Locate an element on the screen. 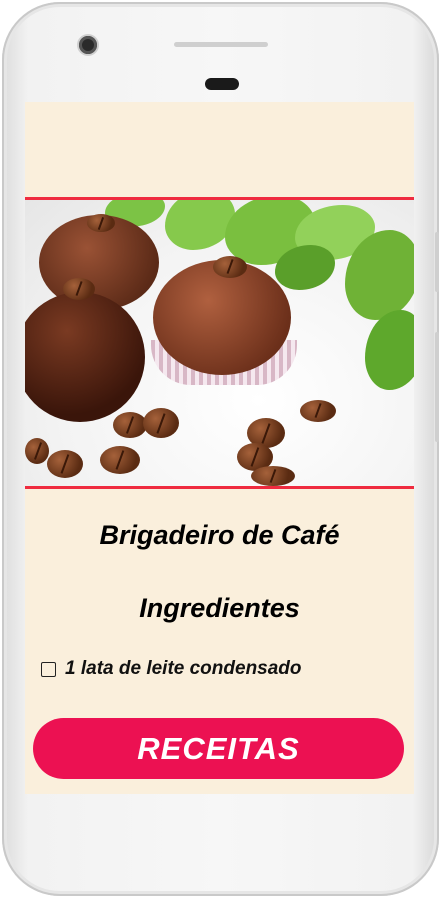 Image resolution: width=441 pixels, height=900 pixels. front-camera-icon is located at coordinates (88, 45).